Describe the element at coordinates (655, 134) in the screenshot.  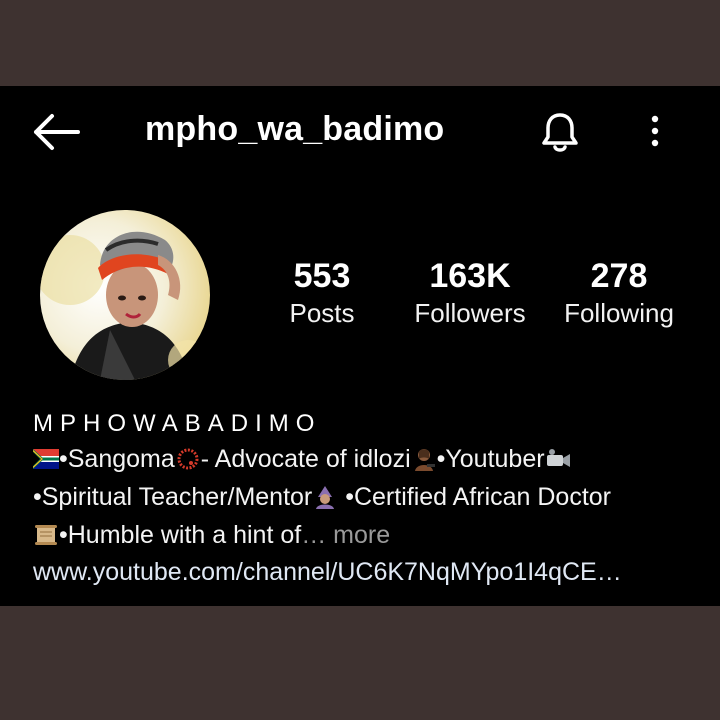
I see `more-vertical-icon` at that location.